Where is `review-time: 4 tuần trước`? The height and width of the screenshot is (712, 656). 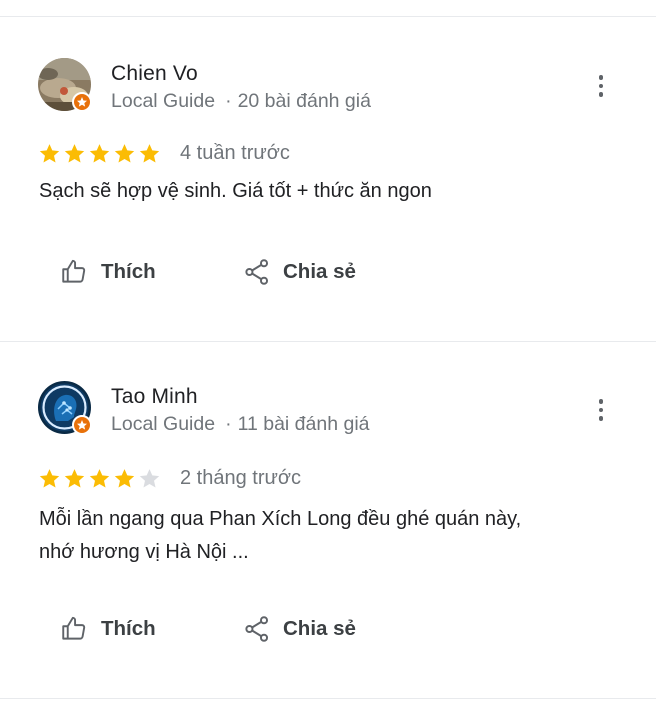
review-time: 4 tuần trước is located at coordinates (235, 153).